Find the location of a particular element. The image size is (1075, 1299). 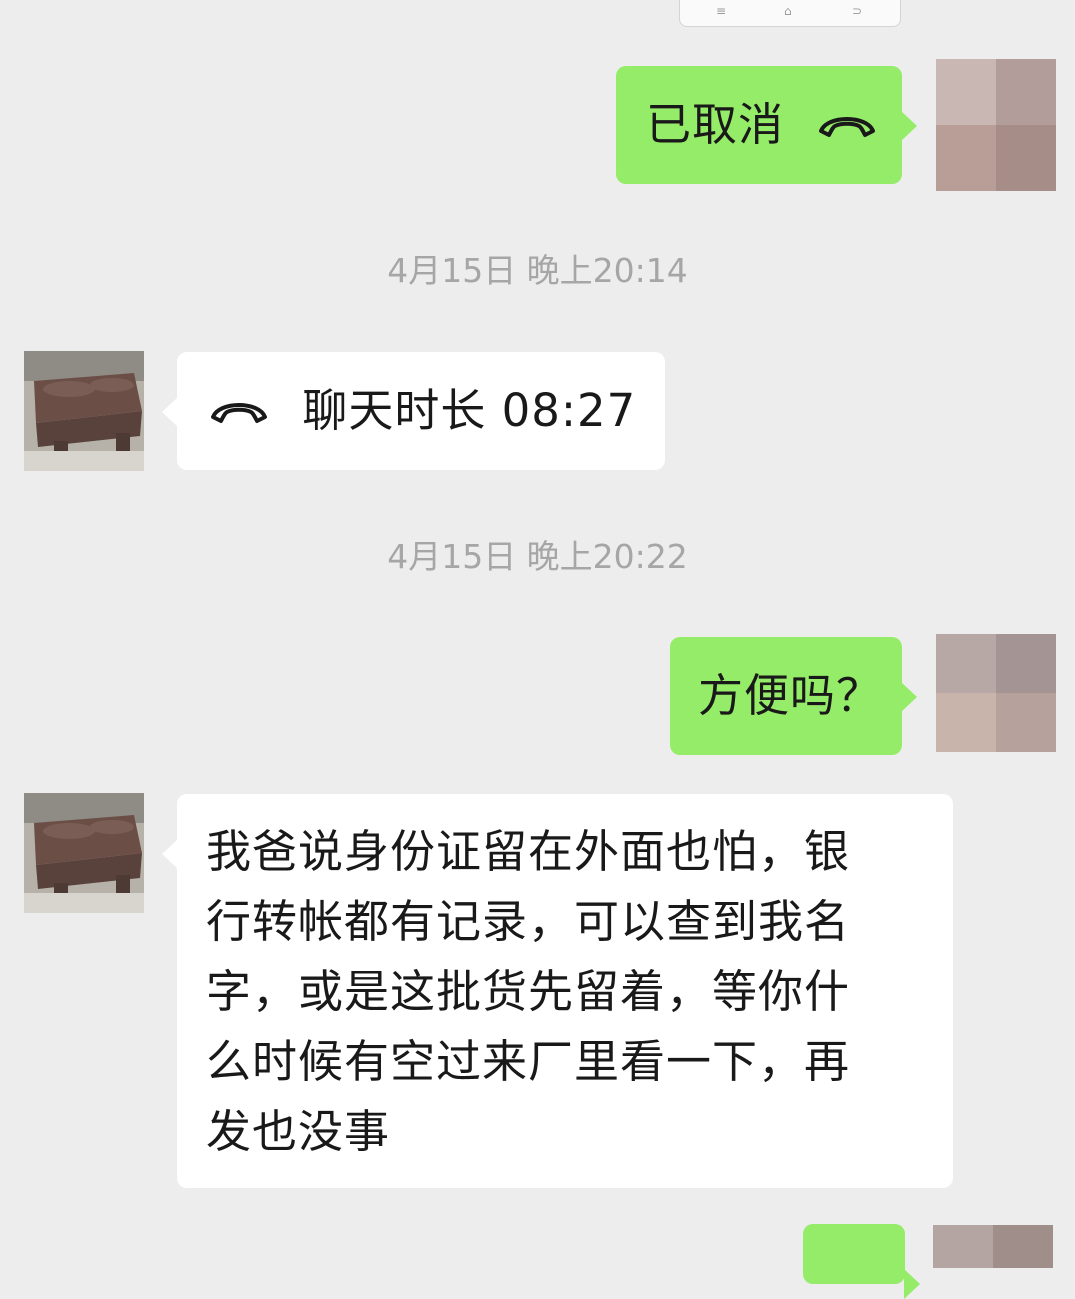

menu-icon: ≡ is located at coordinates (721, 11).